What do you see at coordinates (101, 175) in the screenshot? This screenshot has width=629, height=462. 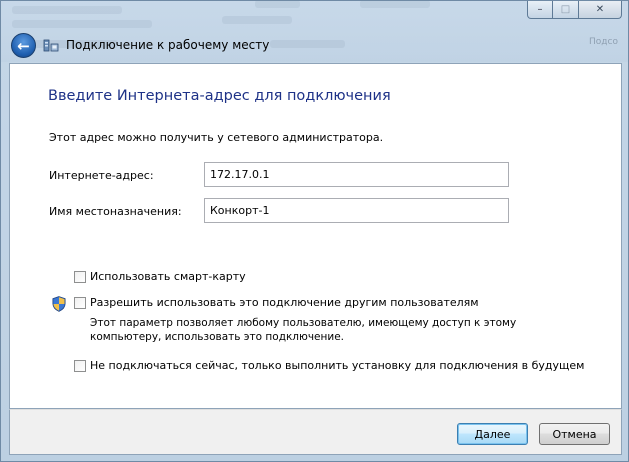 I see `internet-address-label: Интернете-адрес:` at bounding box center [101, 175].